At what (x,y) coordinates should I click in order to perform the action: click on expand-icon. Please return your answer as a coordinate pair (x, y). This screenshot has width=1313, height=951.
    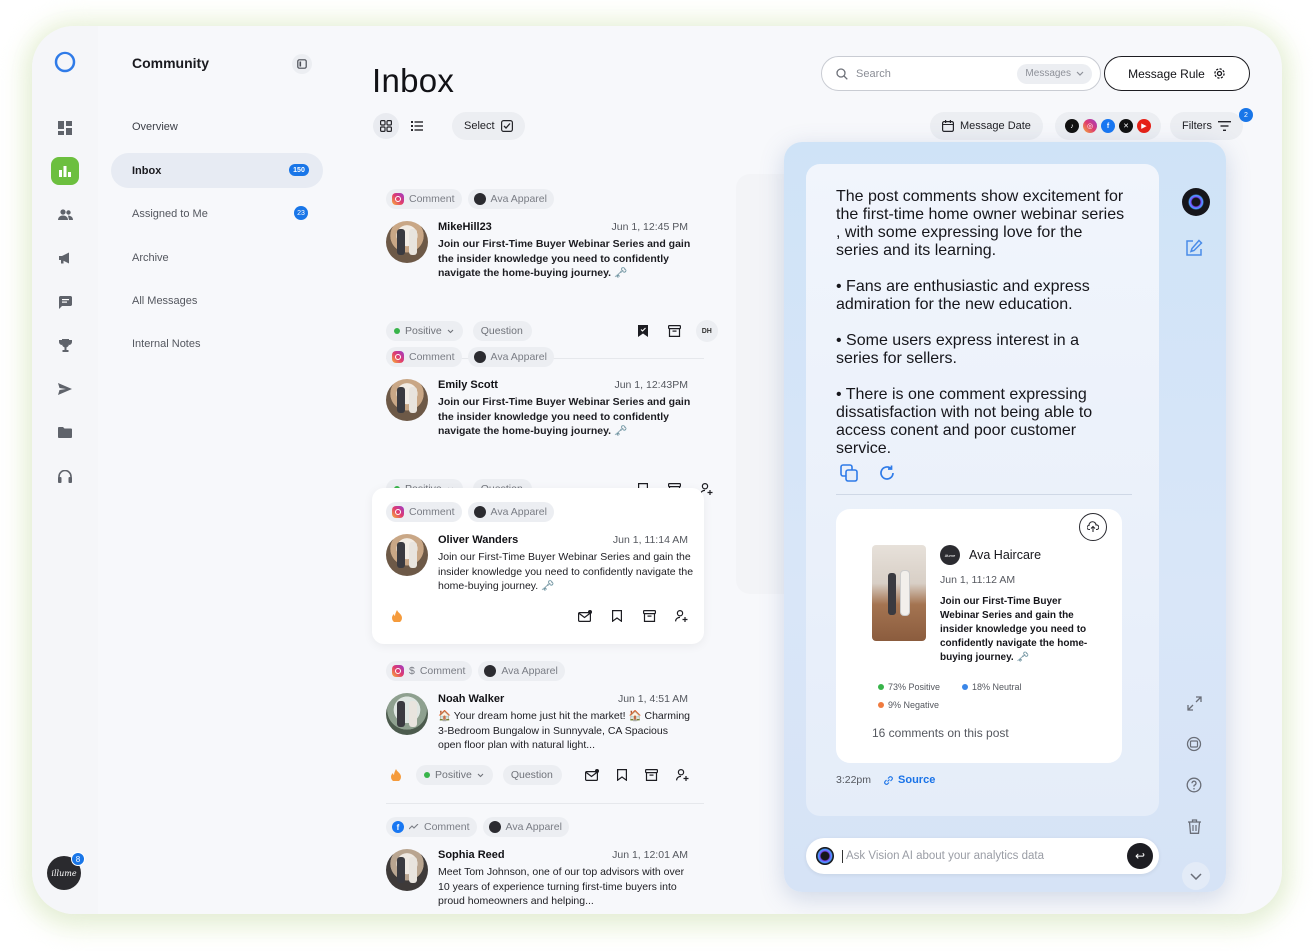
    Looking at the image, I should click on (1194, 703).